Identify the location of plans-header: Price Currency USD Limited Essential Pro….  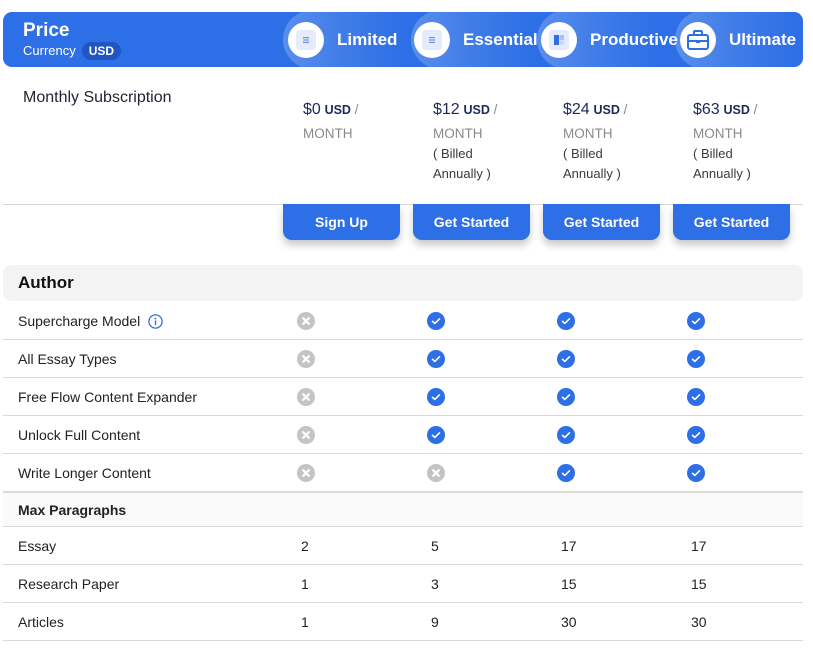
(403, 39).